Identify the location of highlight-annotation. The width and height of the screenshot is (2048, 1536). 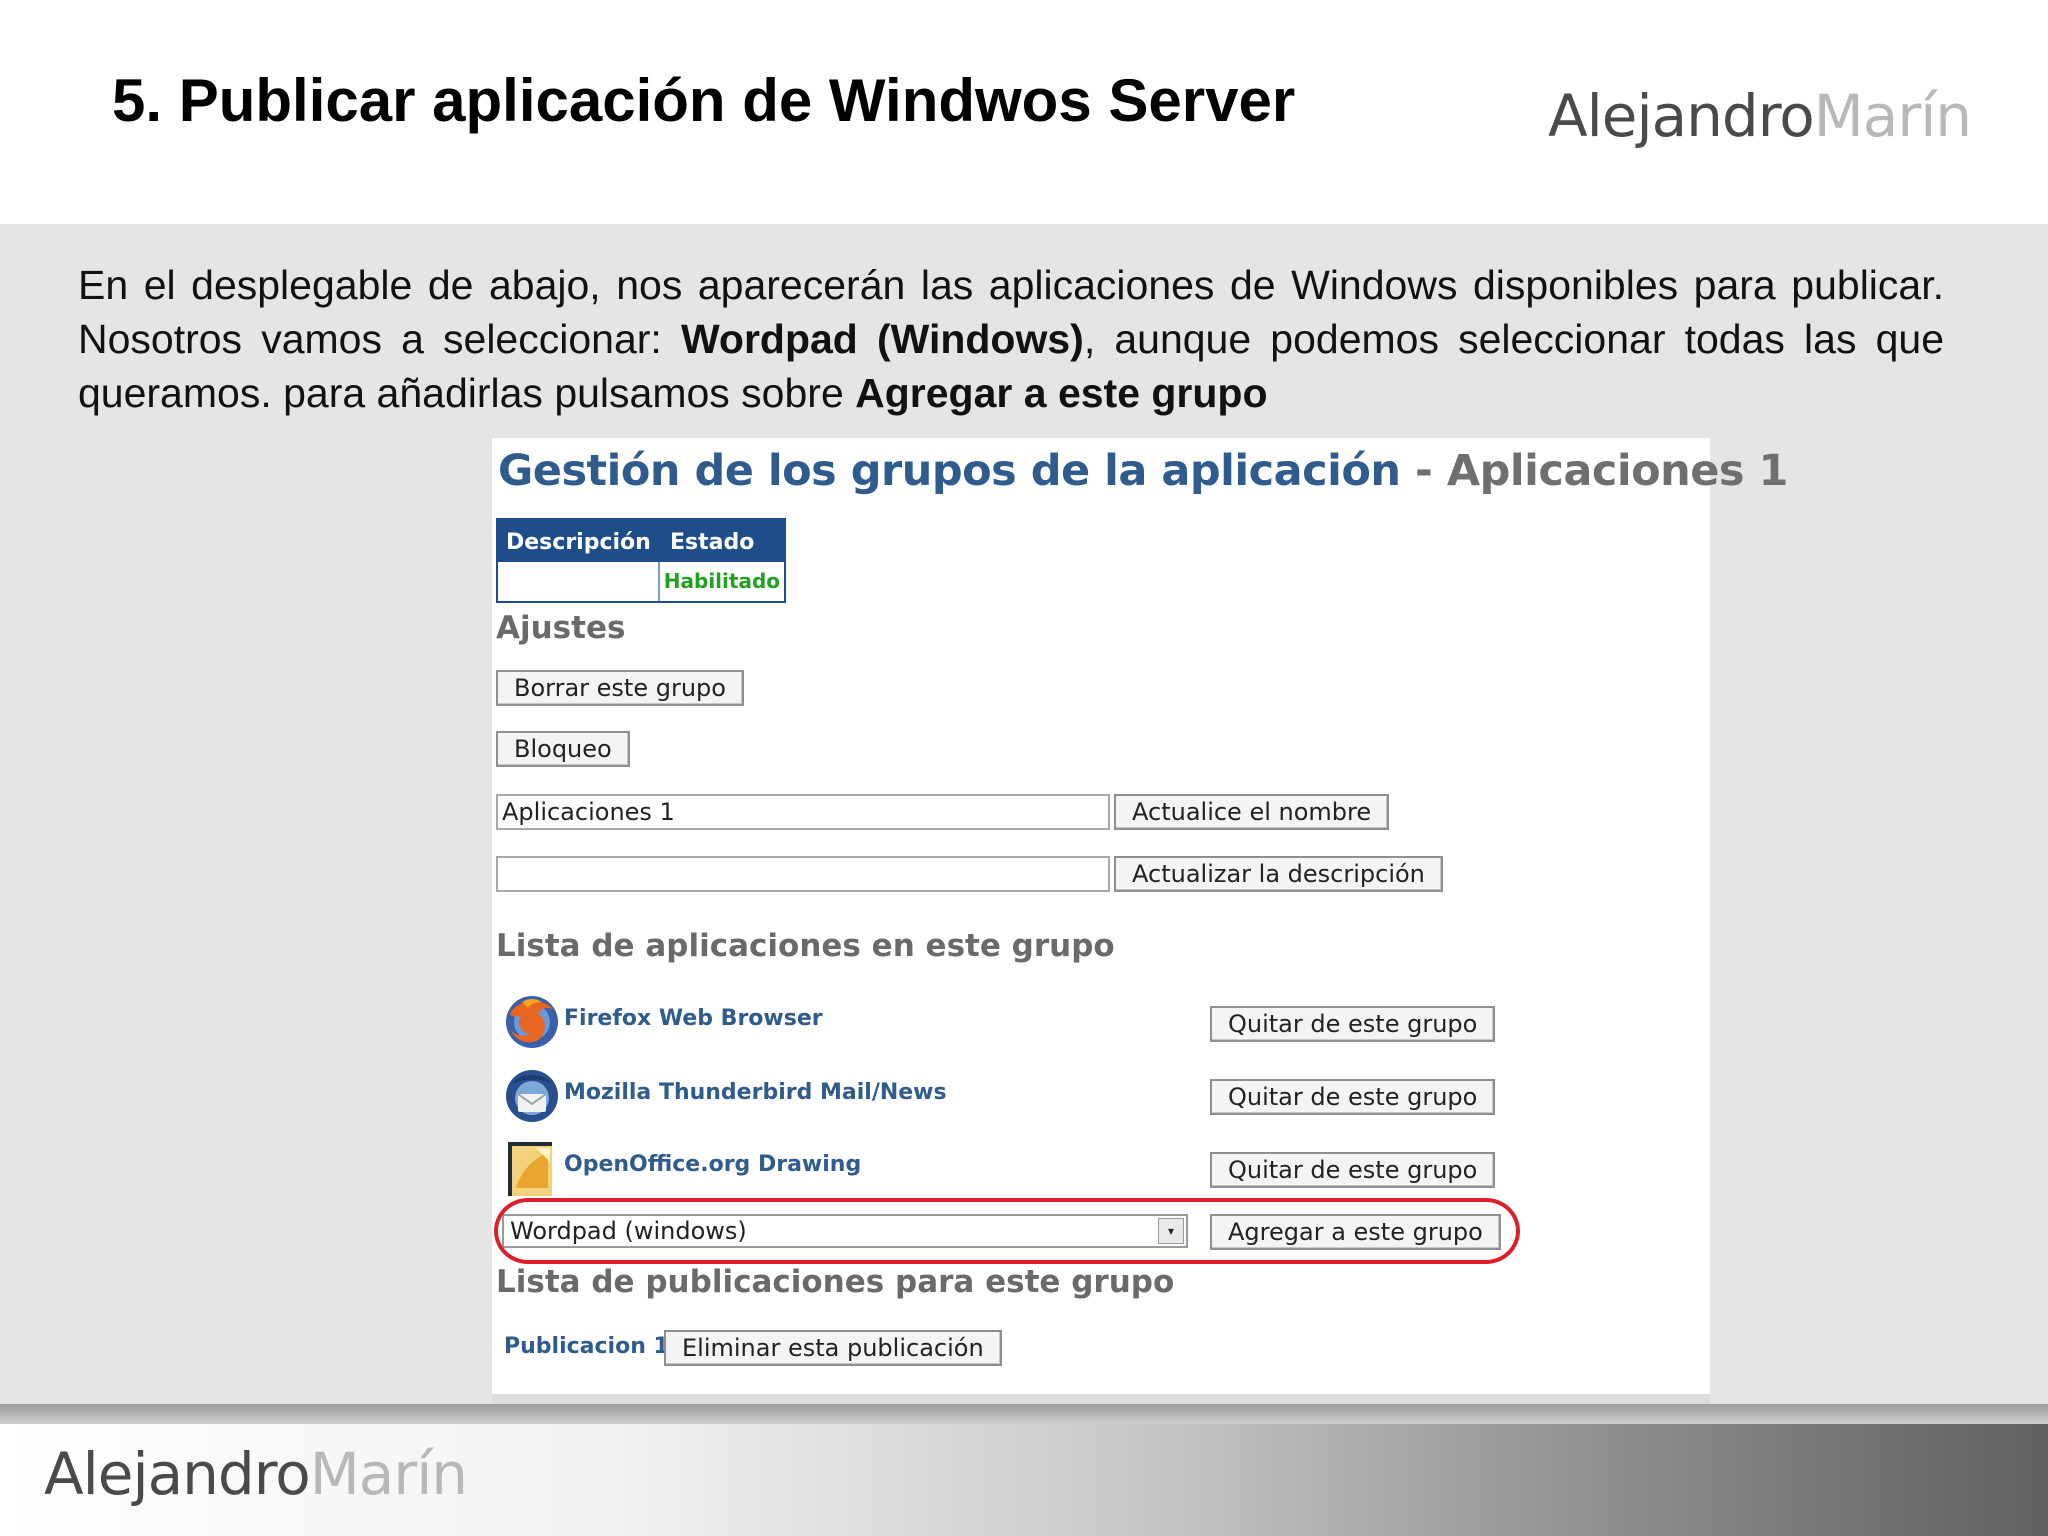
(1007, 1231).